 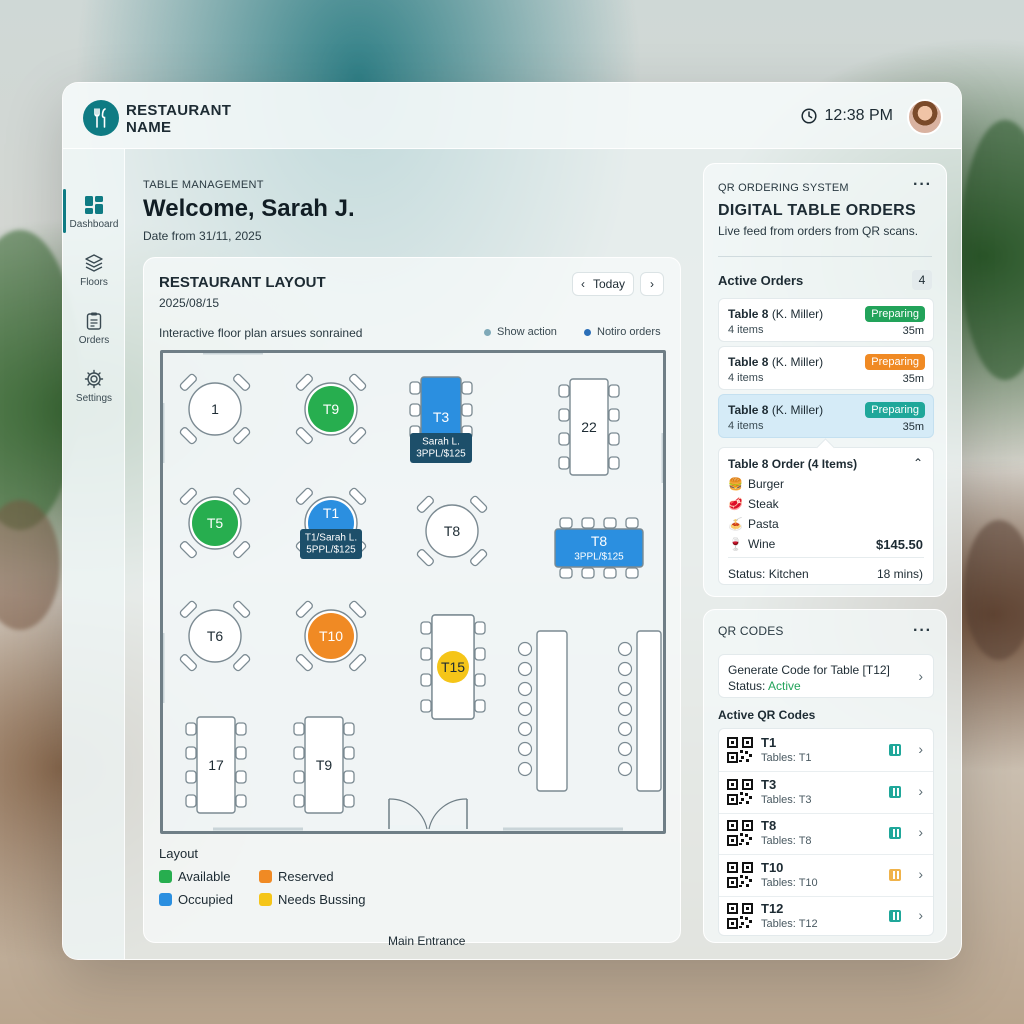 I want to click on qr-code-tables: Tables: T12, so click(x=789, y=924).